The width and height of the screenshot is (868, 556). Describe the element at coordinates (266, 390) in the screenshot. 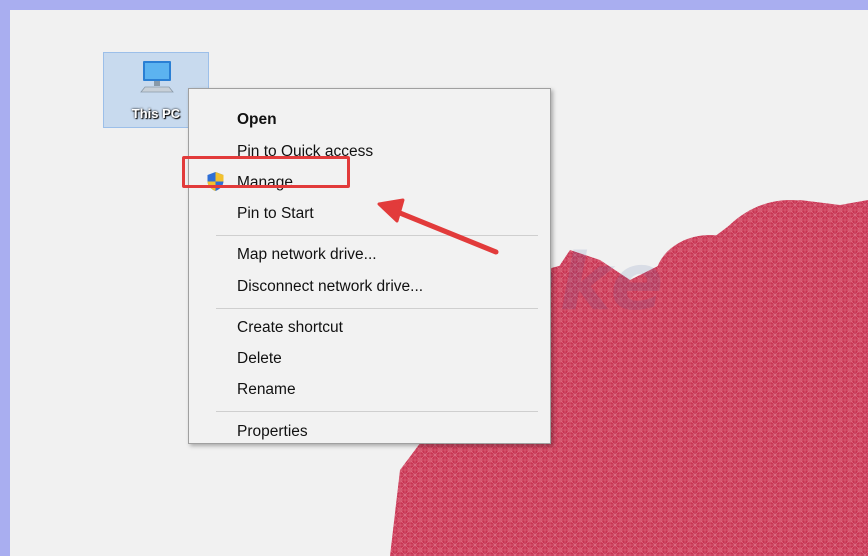

I see `menu-item-rename: Rename` at that location.